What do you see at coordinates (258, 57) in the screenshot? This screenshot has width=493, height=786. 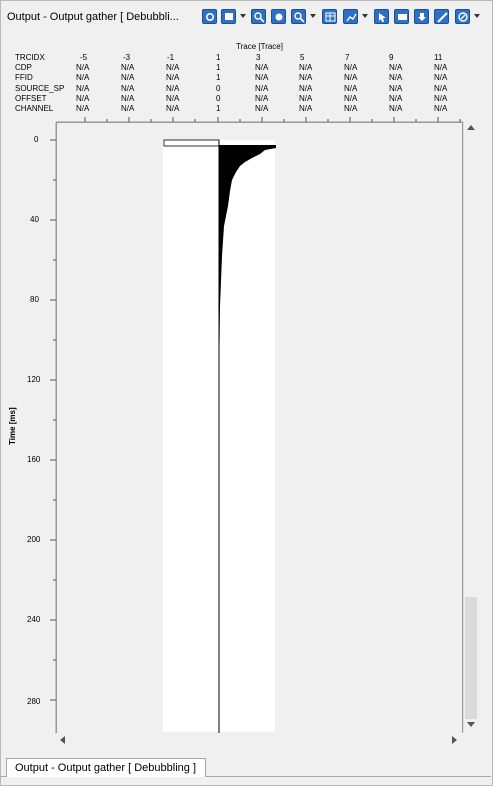 I see `header-trcidx: 3` at bounding box center [258, 57].